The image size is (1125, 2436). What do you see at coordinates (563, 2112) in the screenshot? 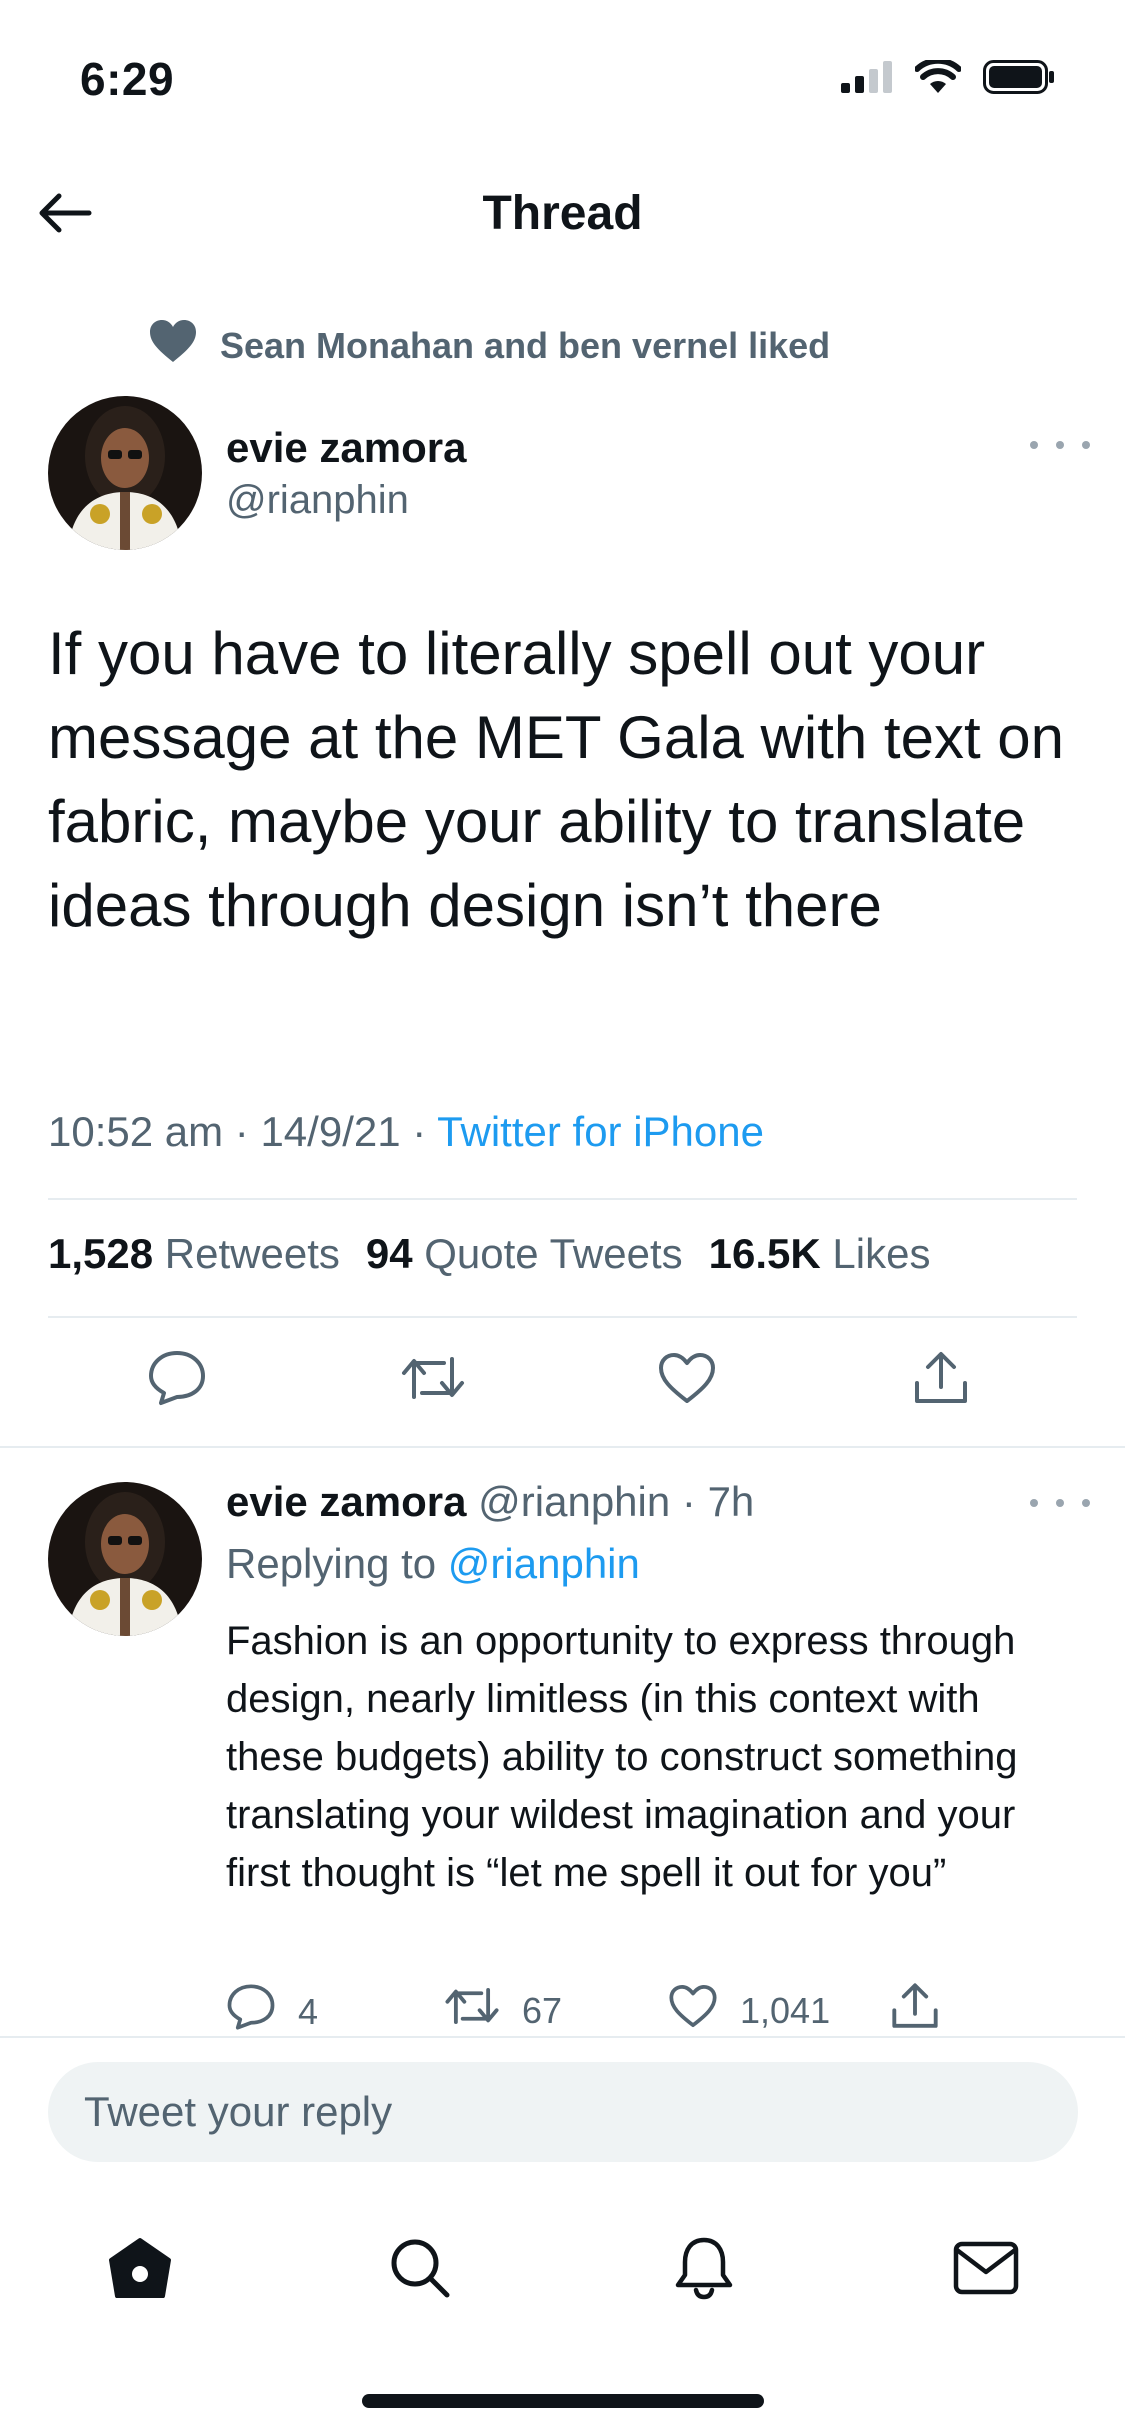
I see `reply-compose-input: Tweet your reply` at bounding box center [563, 2112].